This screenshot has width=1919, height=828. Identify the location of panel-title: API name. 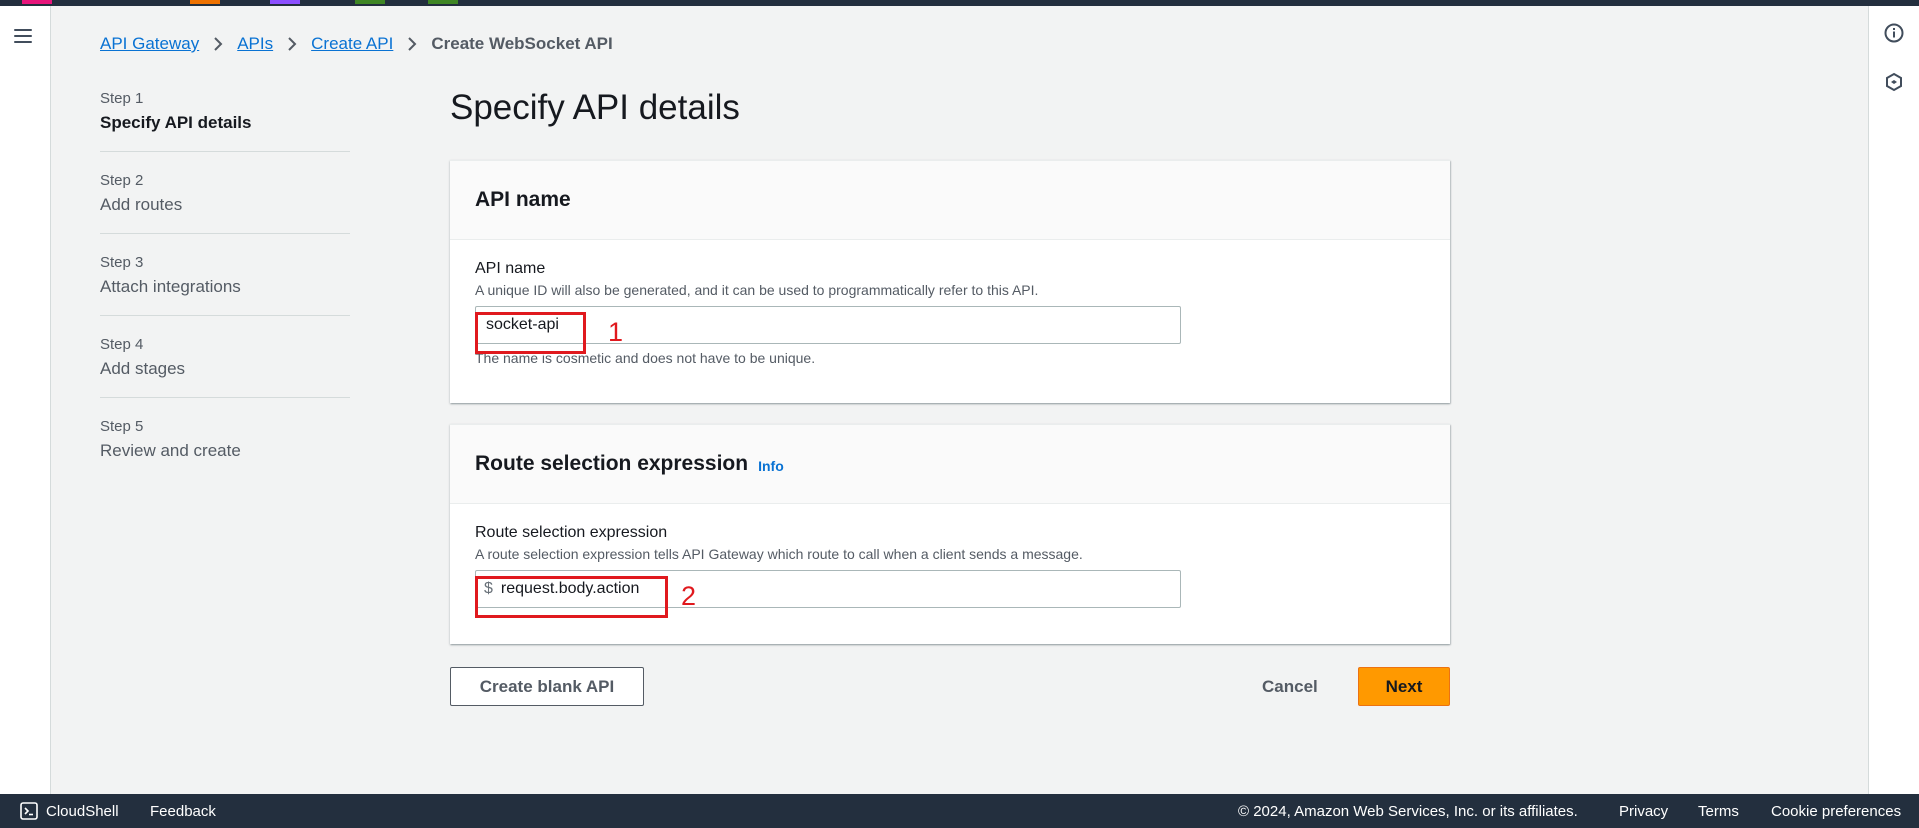
(523, 199).